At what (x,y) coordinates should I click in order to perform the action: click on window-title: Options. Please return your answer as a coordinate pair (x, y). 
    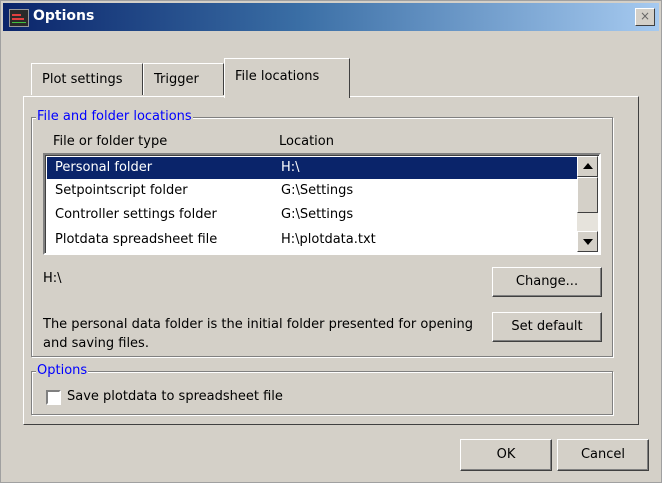
    Looking at the image, I should click on (64, 16).